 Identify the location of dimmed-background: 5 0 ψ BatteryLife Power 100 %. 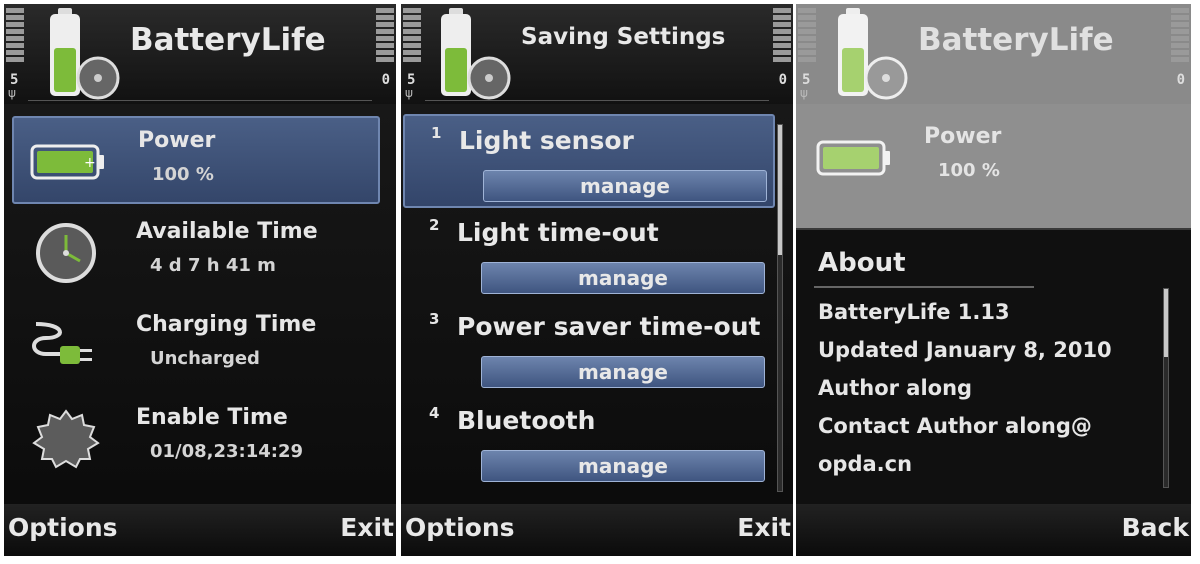
(993, 116).